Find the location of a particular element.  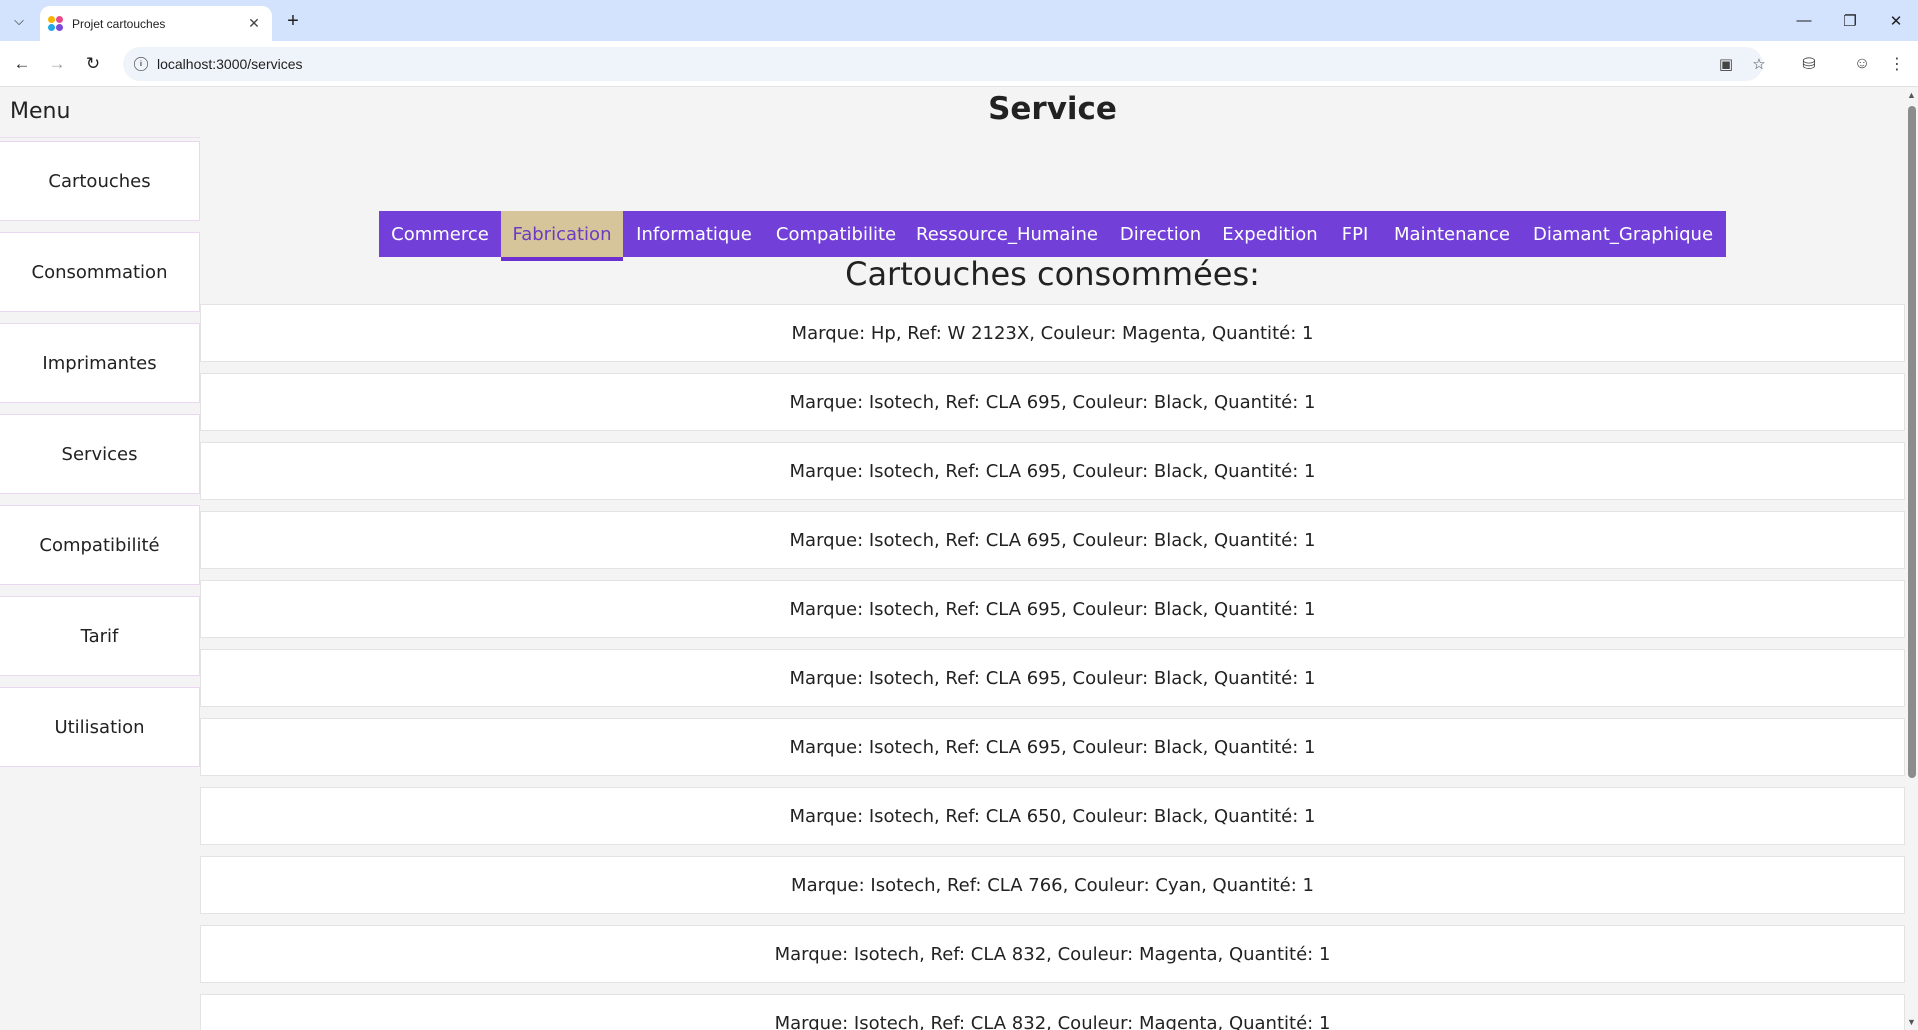

tab-compatibilite: Compatibilite is located at coordinates (836, 234).